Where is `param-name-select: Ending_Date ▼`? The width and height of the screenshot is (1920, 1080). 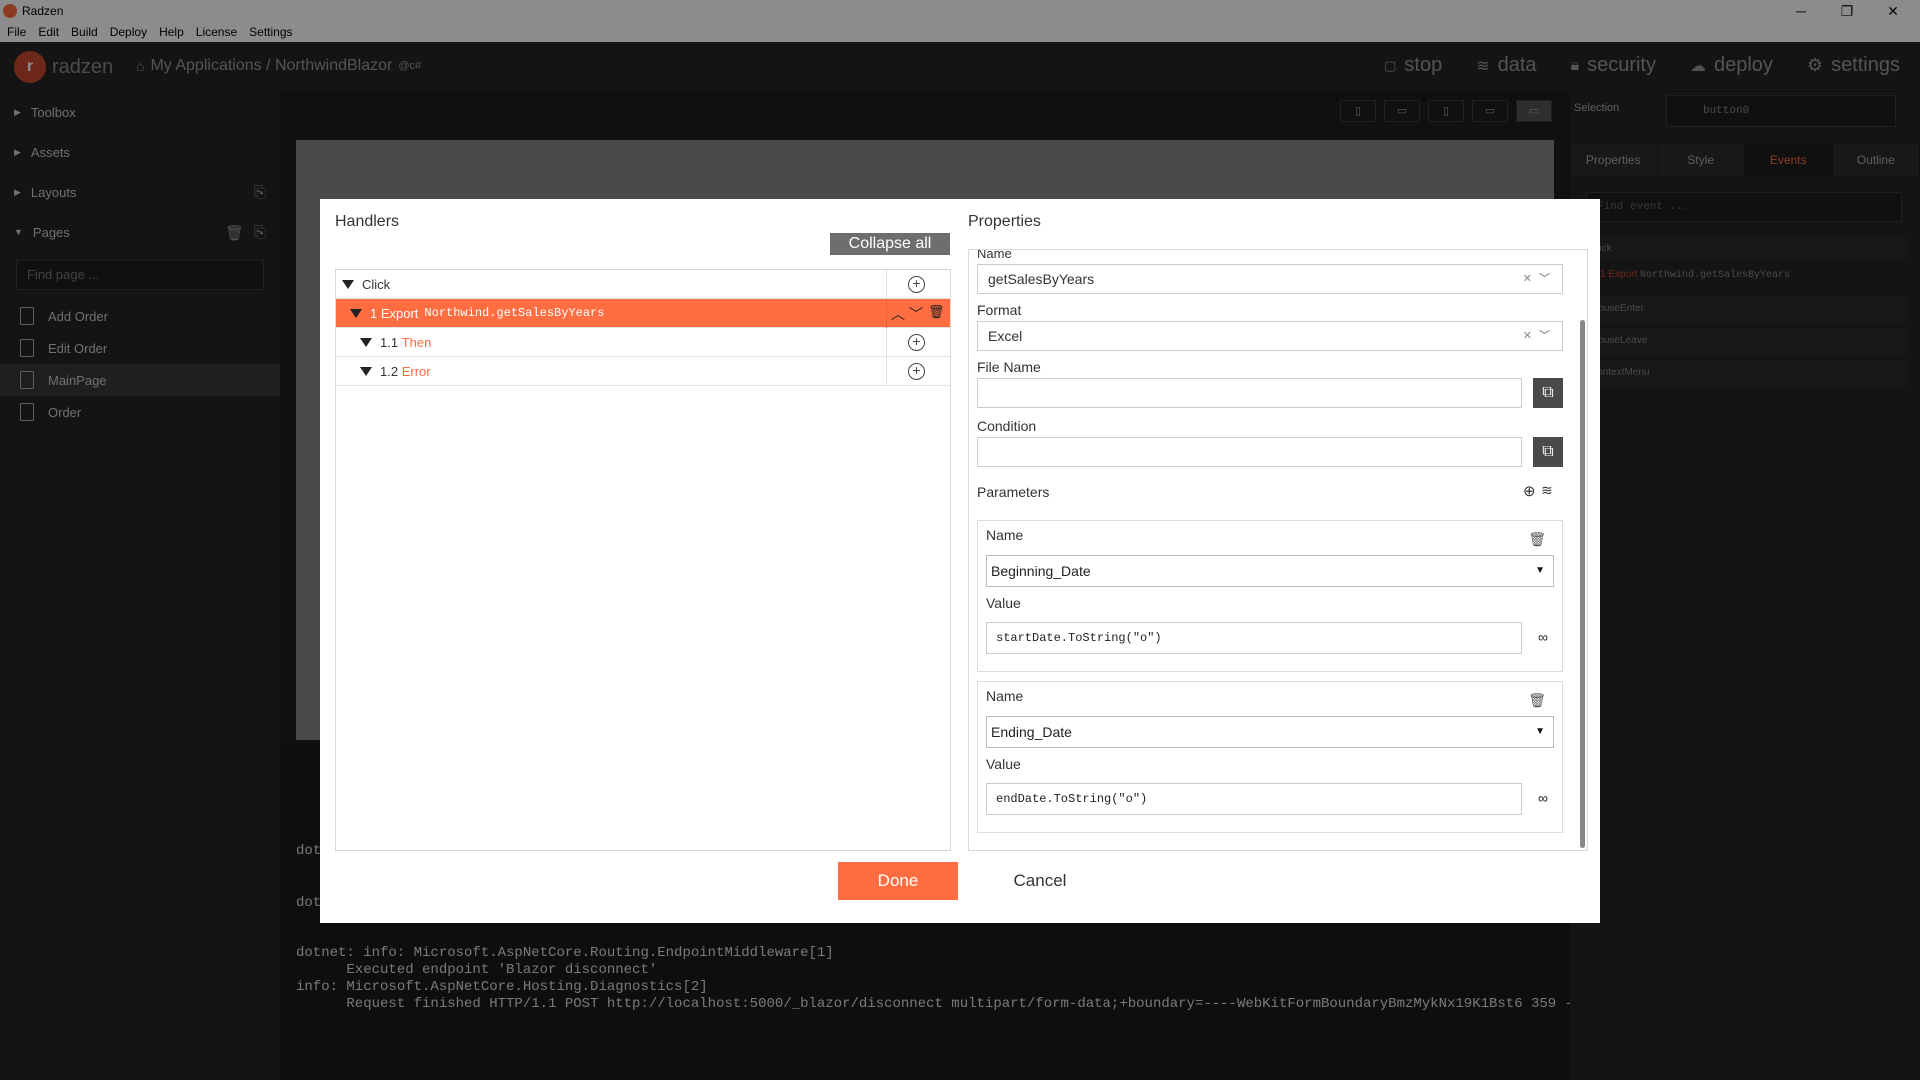
param-name-select: Ending_Date ▼ is located at coordinates (1270, 732).